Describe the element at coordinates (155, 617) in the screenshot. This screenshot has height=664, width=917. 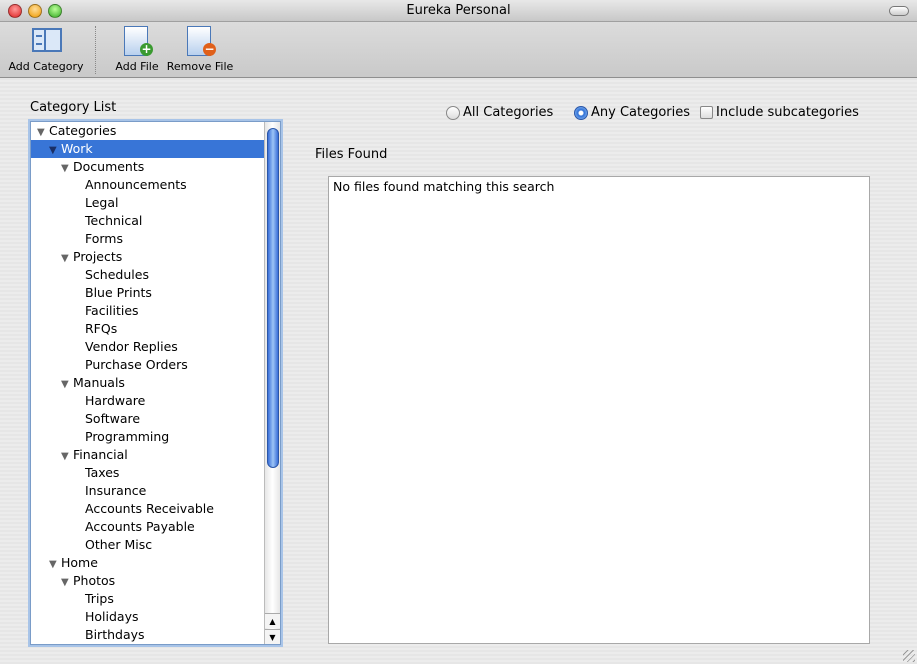
I see `tree-item: Holidays` at that location.